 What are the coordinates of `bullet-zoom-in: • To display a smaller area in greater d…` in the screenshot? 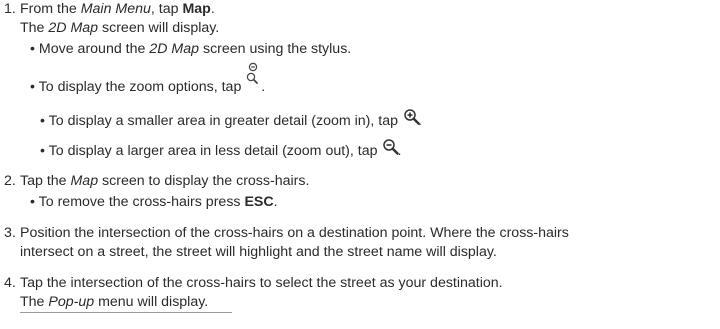 It's located at (231, 119).